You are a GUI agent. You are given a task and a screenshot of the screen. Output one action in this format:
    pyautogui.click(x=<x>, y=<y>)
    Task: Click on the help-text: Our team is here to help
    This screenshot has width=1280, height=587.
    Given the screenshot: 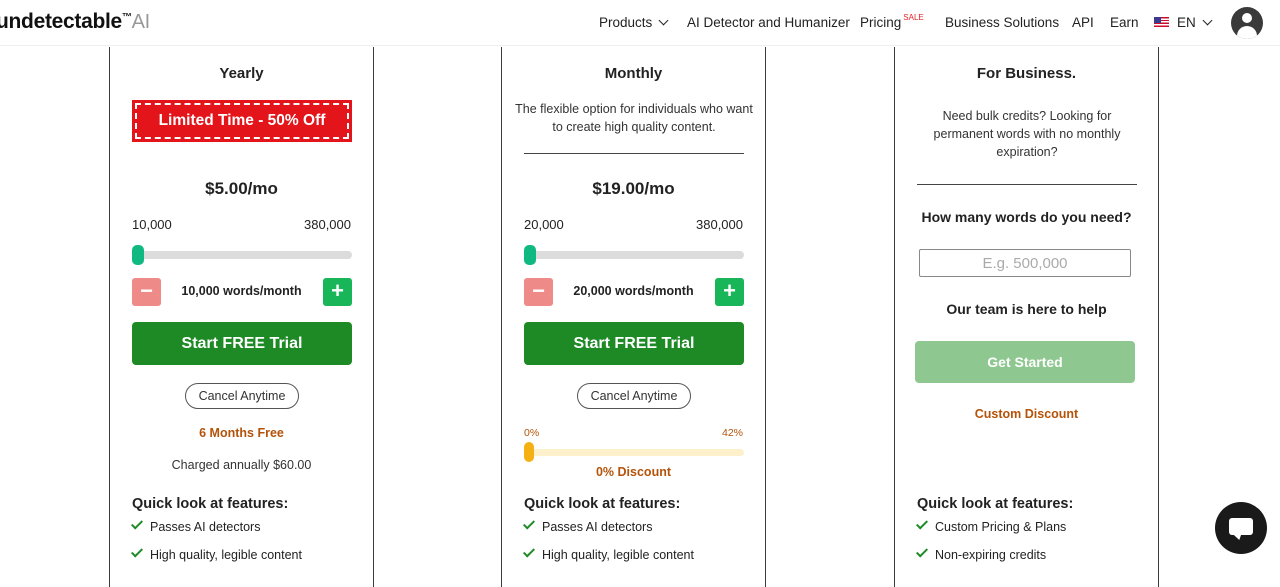 What is the action you would take?
    pyautogui.click(x=1026, y=309)
    